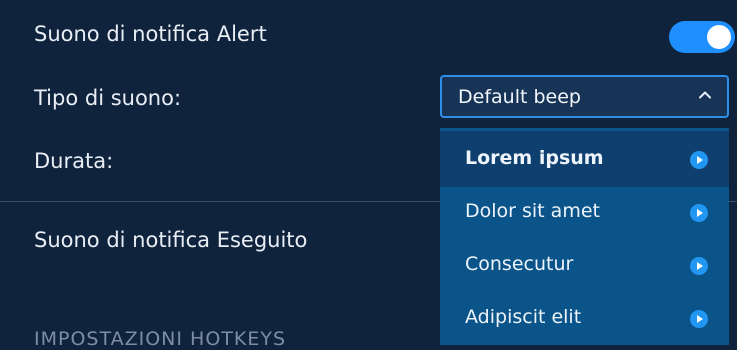  Describe the element at coordinates (171, 240) in the screenshot. I see `executed-sound-label: Suono di notifica Eseguito` at that location.